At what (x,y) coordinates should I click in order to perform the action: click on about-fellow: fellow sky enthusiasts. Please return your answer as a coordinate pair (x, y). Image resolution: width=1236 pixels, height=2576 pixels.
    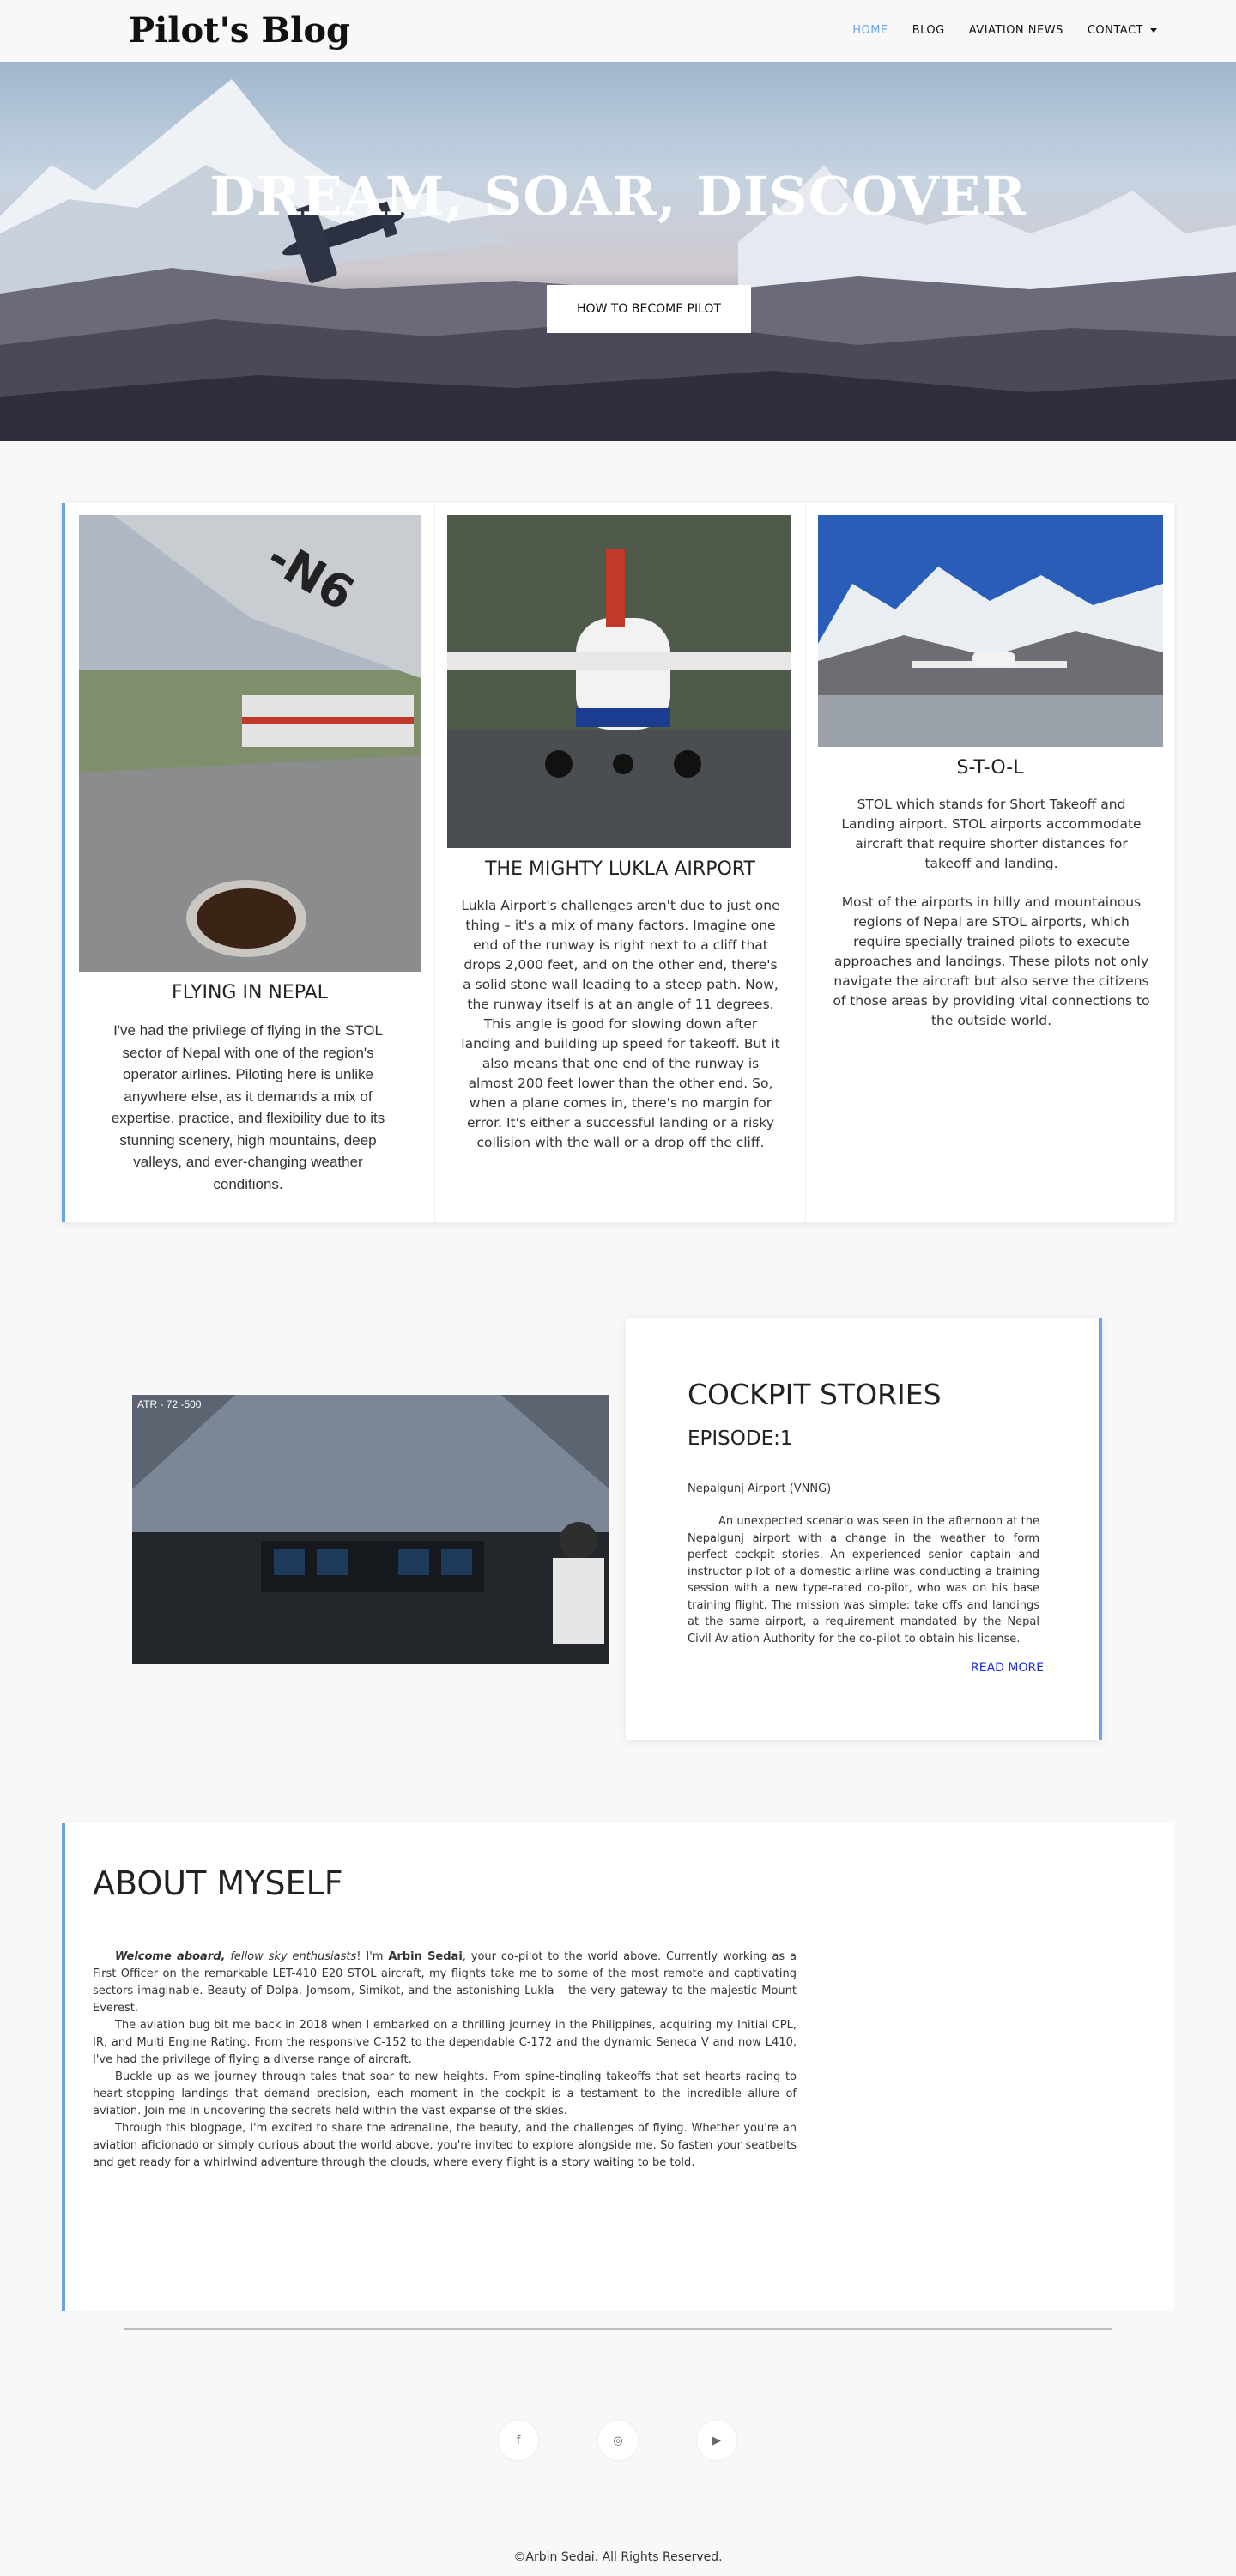
    Looking at the image, I should click on (291, 1956).